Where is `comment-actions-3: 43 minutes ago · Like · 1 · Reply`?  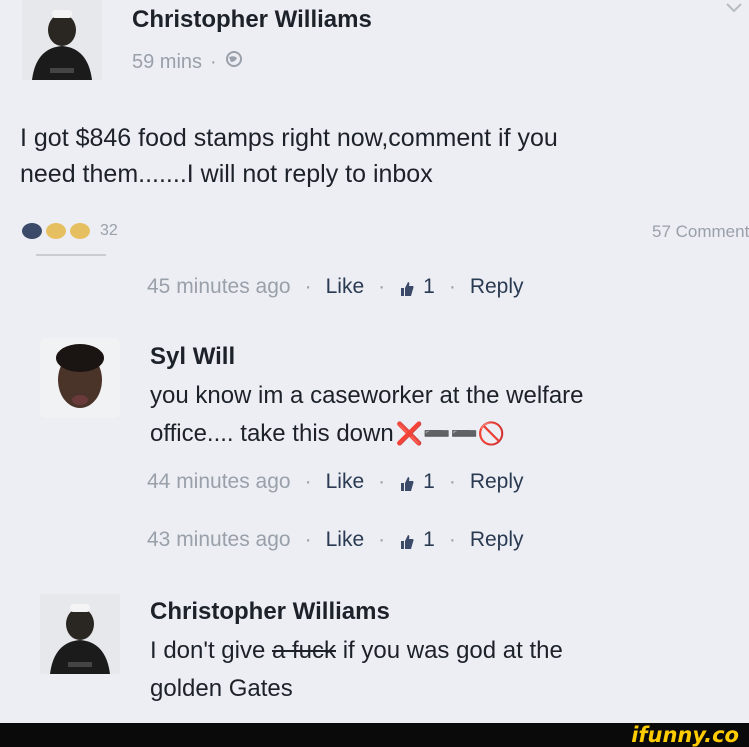
comment-actions-3: 43 minutes ago · Like · 1 · Reply is located at coordinates (335, 540).